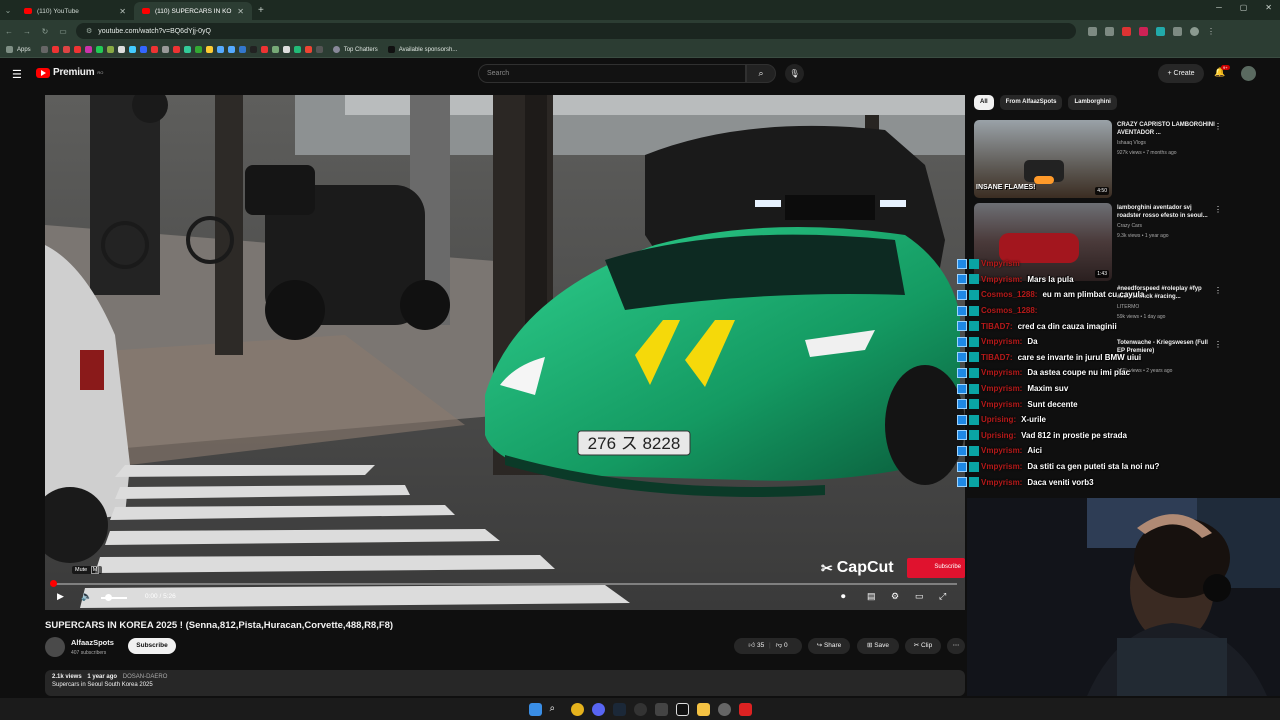 This screenshot has width=1280, height=720. What do you see at coordinates (108, 597) in the screenshot?
I see `volume-knob` at bounding box center [108, 597].